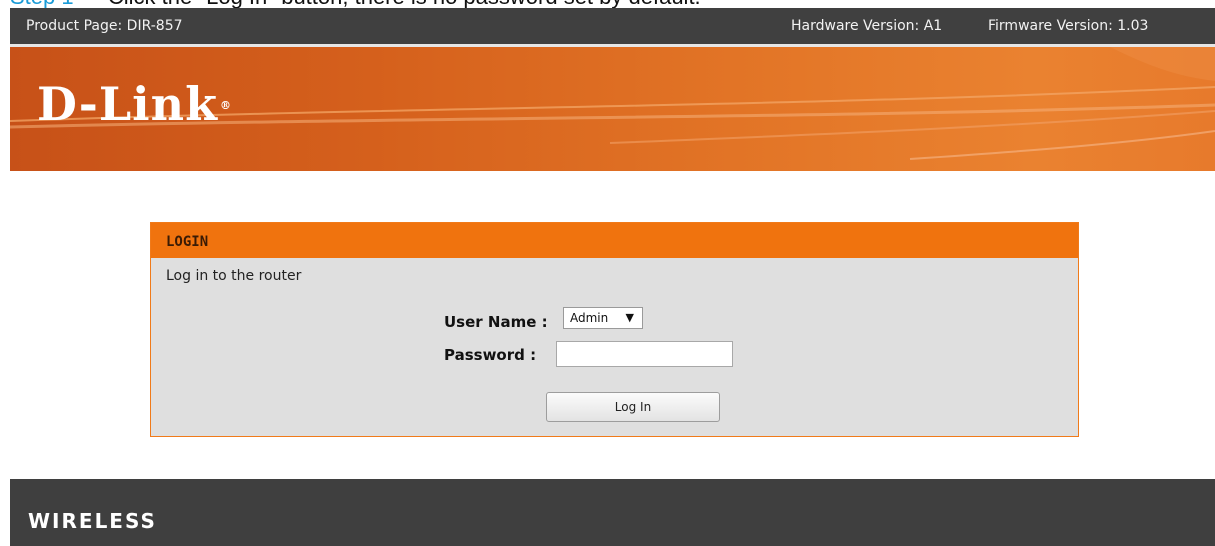  I want to click on password-field, so click(644, 354).